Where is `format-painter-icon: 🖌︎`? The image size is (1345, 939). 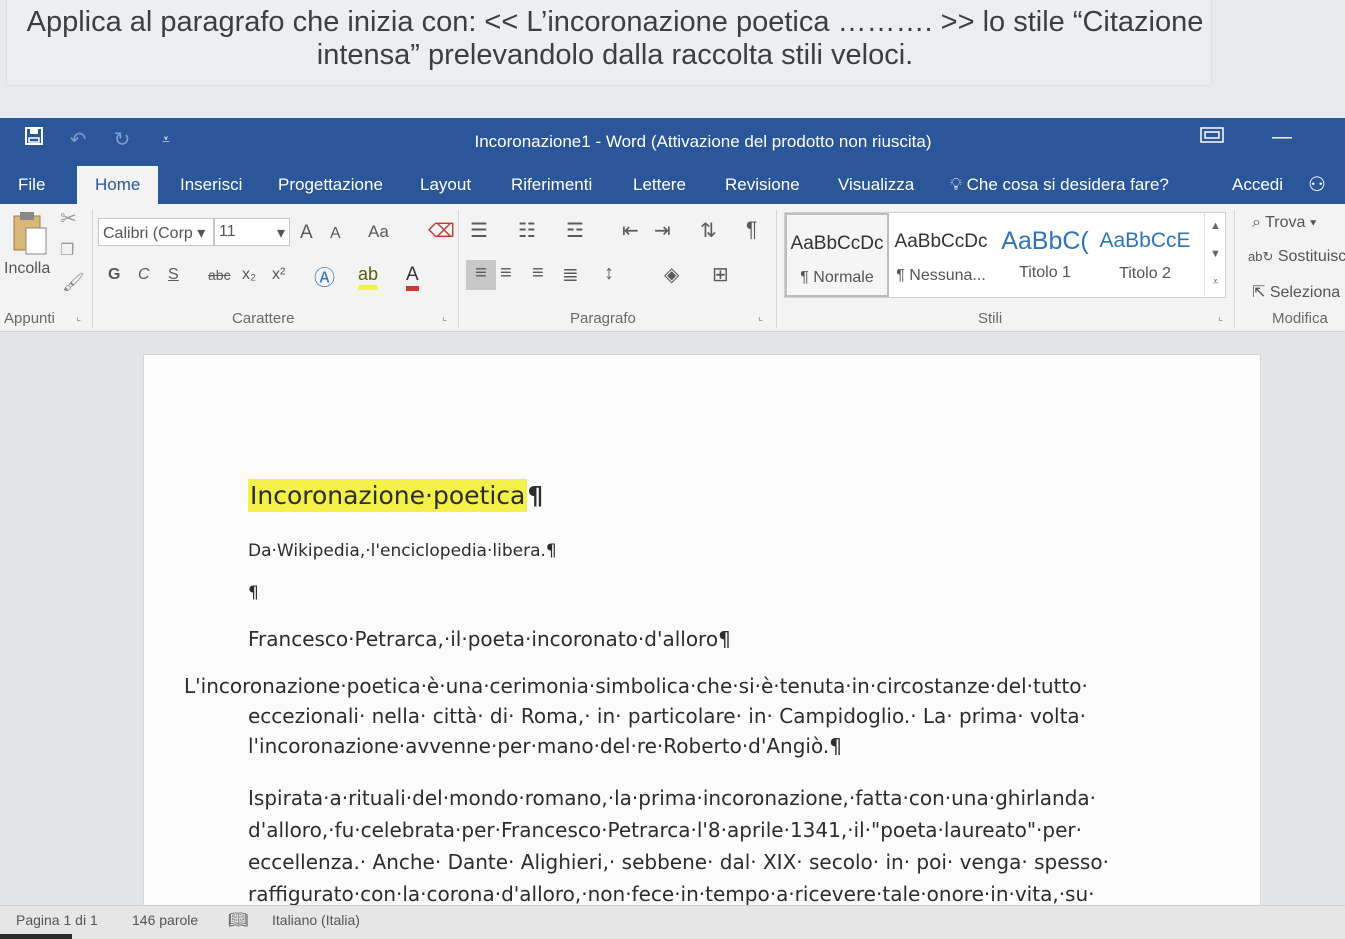 format-painter-icon: 🖌︎ is located at coordinates (73, 282).